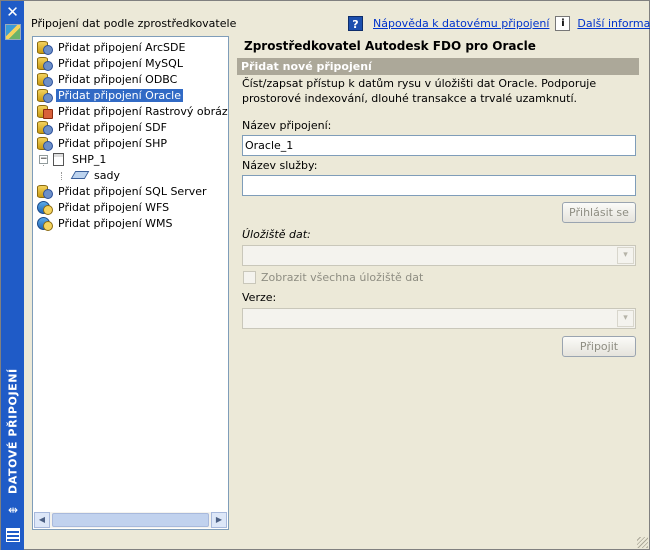 This screenshot has width=650, height=550. Describe the element at coordinates (114, 207) in the screenshot. I see `tree-item-label: Přidat připojení WFS` at that location.